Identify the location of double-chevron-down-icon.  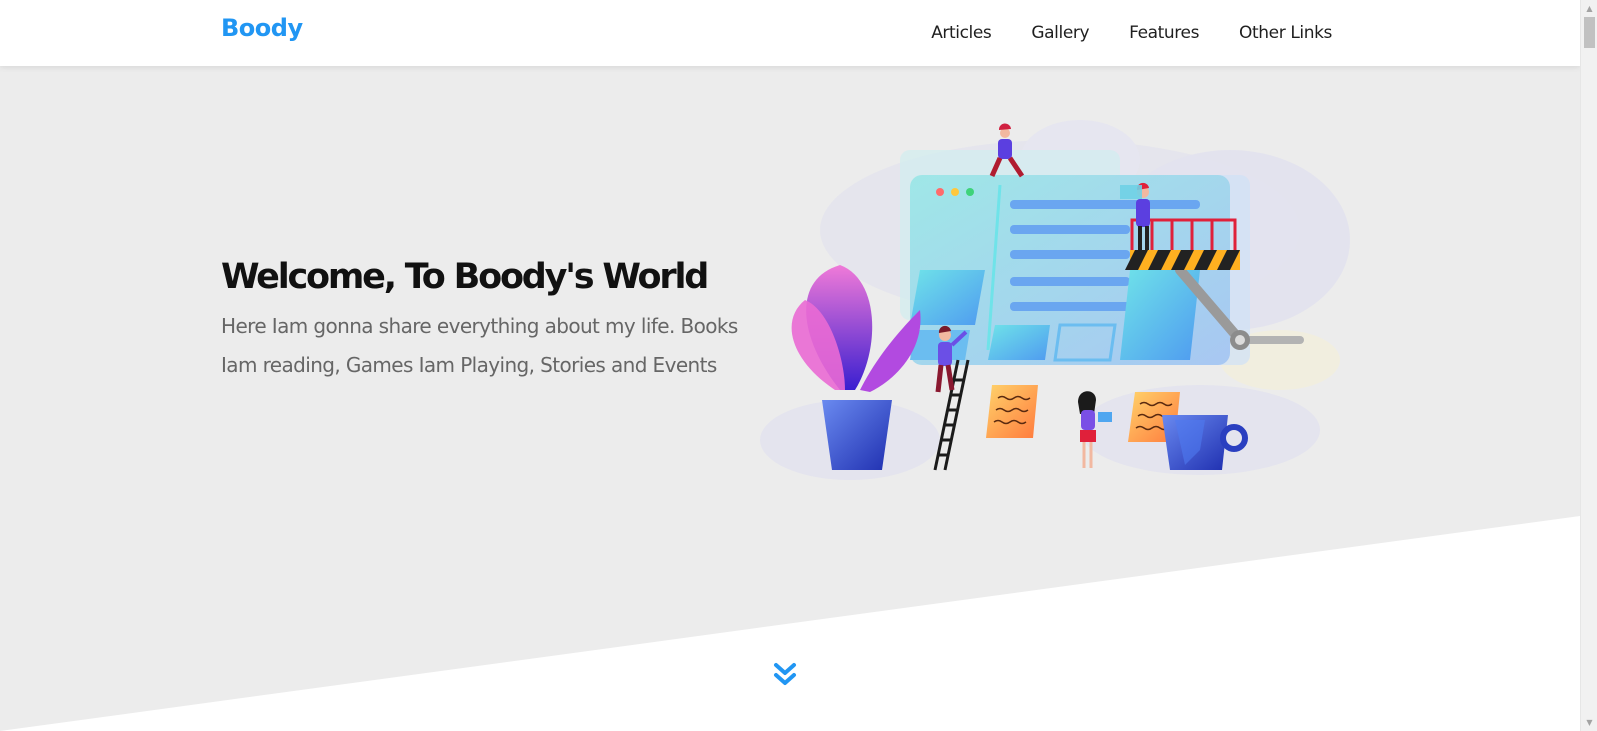
(785, 674).